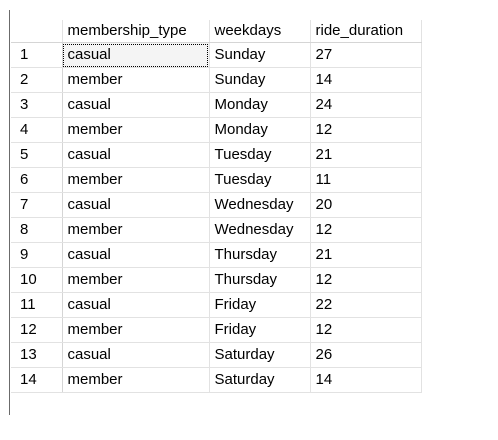  Describe the element at coordinates (37, 31) in the screenshot. I see `row-number-header-corner` at that location.